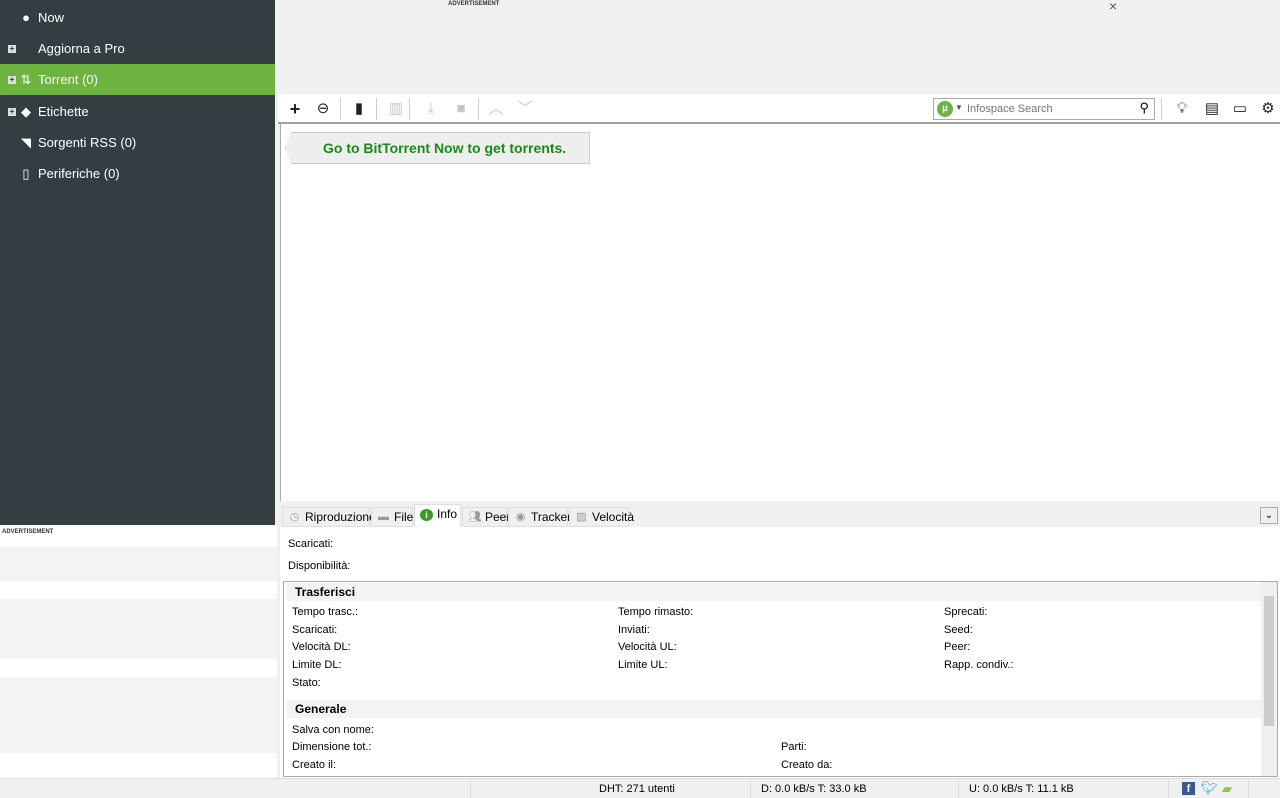 The height and width of the screenshot is (798, 1280). I want to click on tab-speed: ▨ Velocità, so click(601, 517).